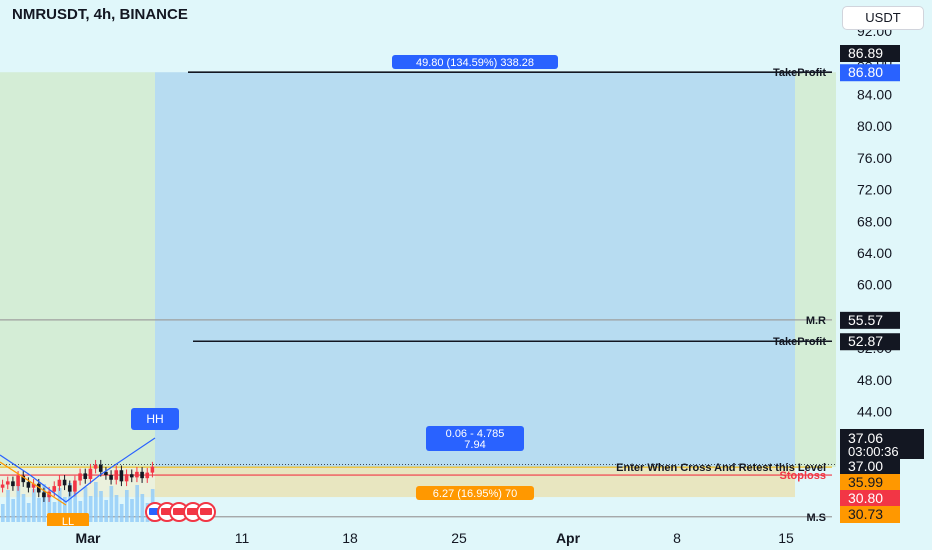 This screenshot has width=932, height=550. I want to click on y-tick-11: 48.00, so click(874, 380).